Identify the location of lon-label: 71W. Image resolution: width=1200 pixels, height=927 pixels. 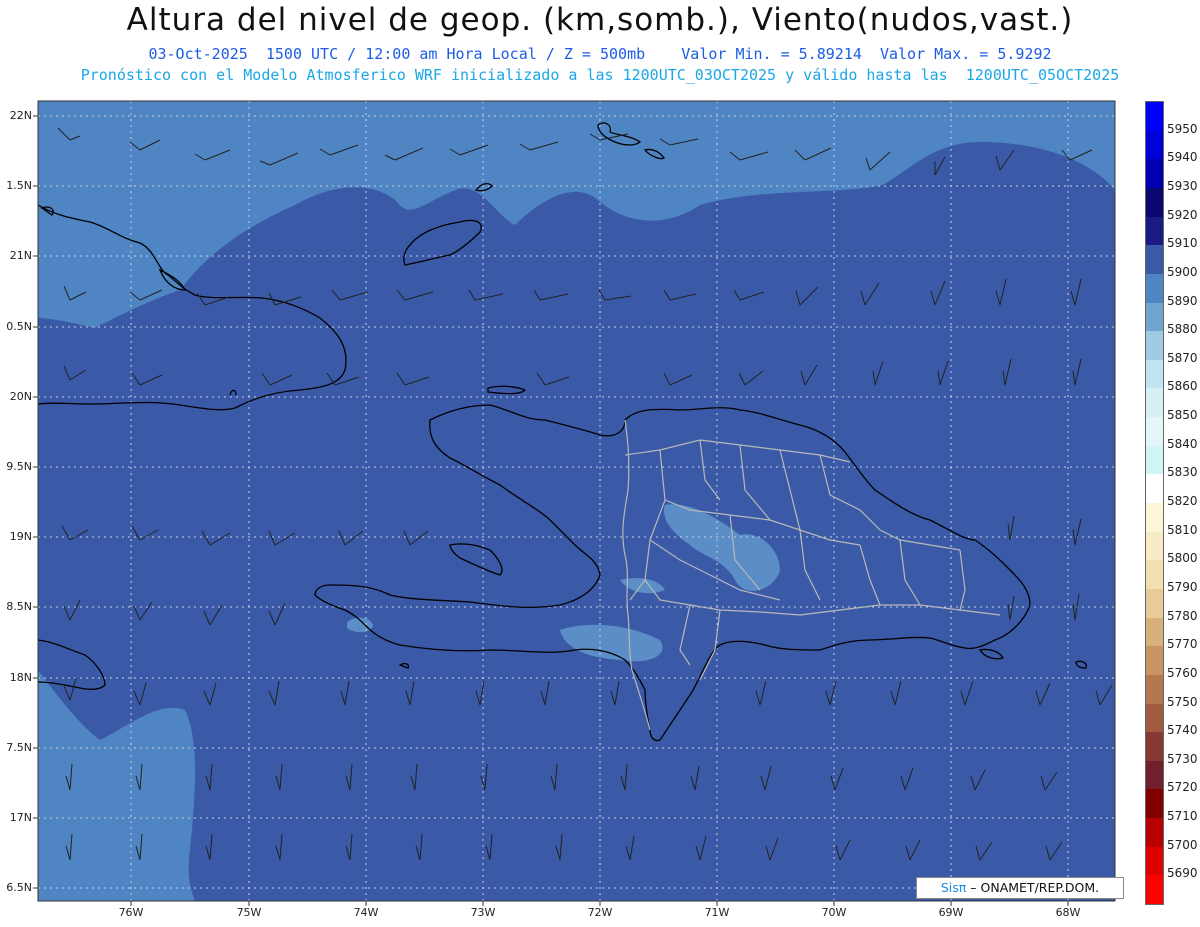
(717, 912).